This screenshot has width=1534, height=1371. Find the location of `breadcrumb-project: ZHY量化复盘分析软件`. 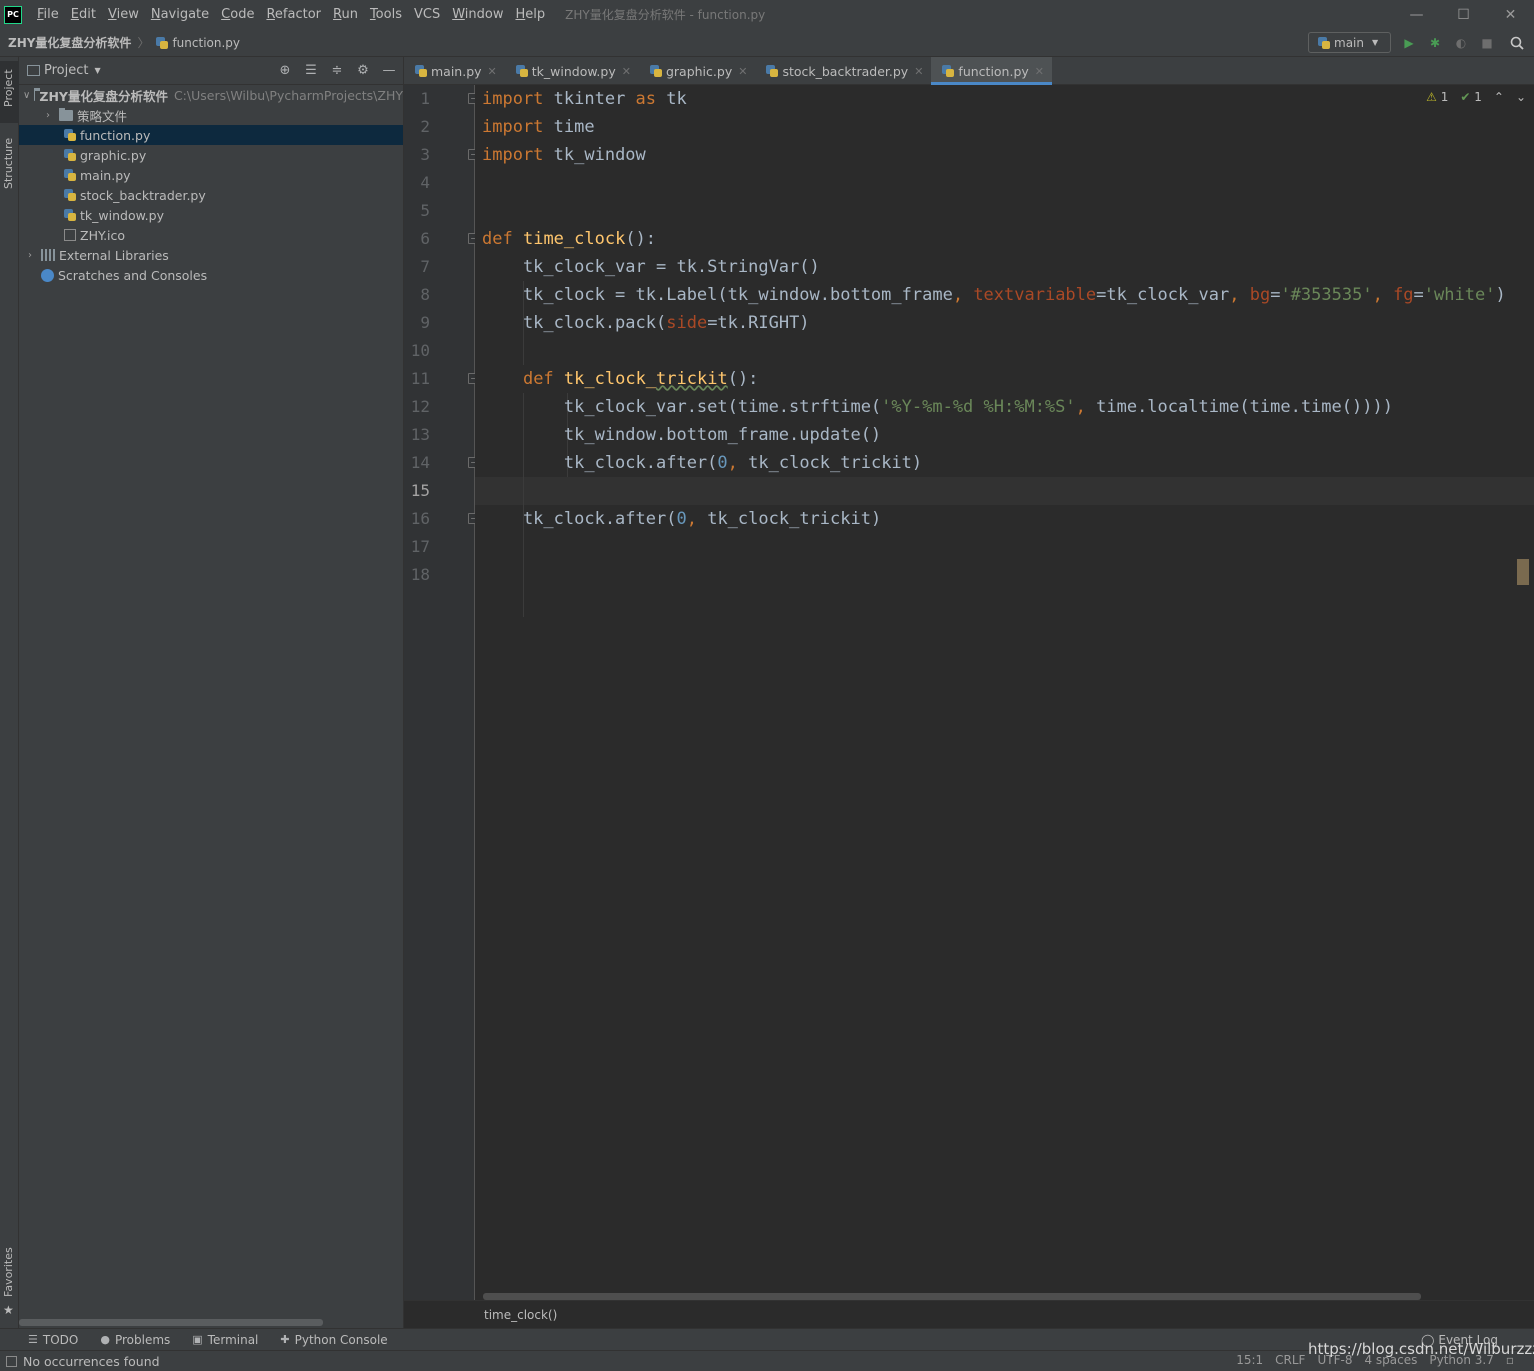

breadcrumb-project: ZHY量化复盘分析软件 is located at coordinates (69, 42).